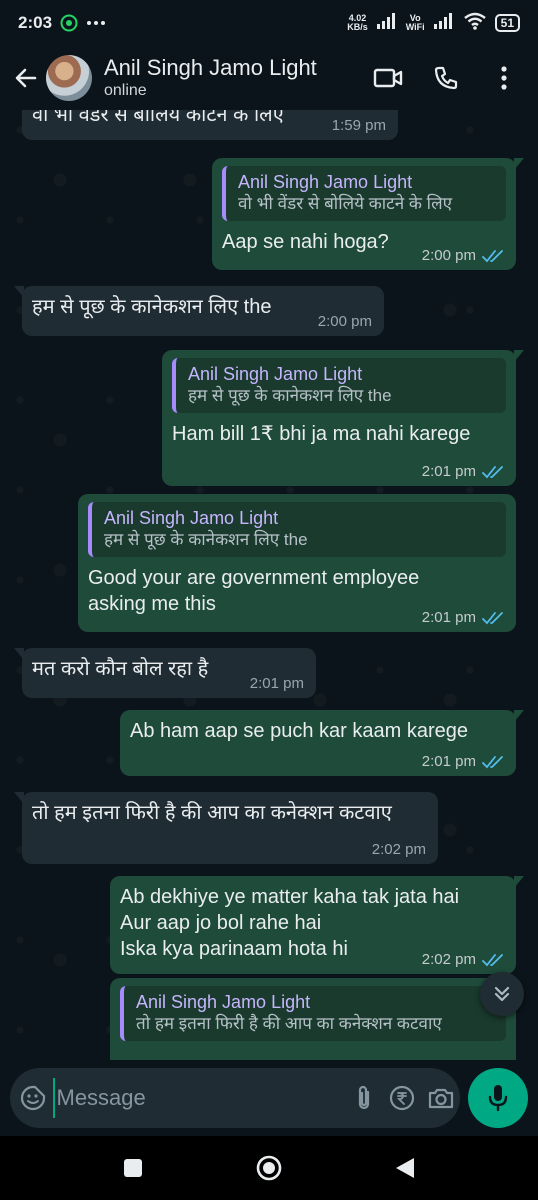 Image resolution: width=538 pixels, height=1200 pixels. I want to click on phone-icon, so click(446, 78).